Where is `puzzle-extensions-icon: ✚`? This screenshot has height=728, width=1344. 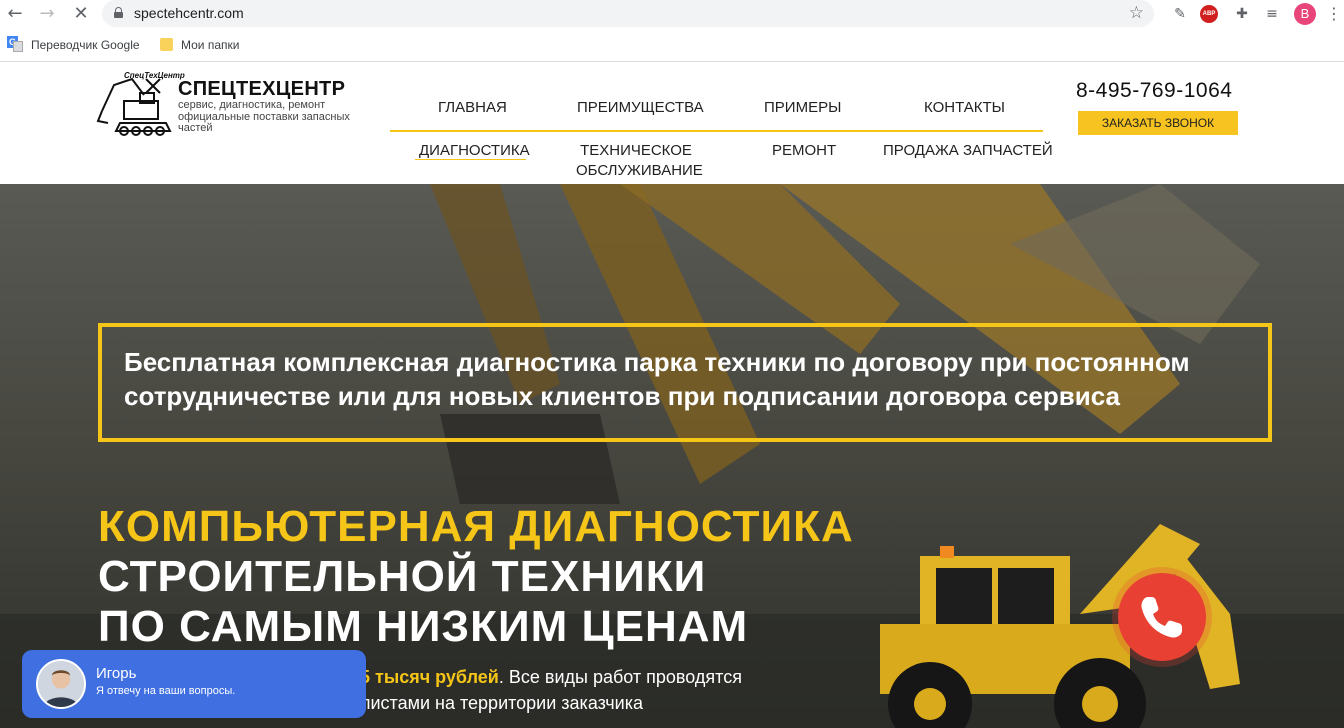 puzzle-extensions-icon: ✚ is located at coordinates (1242, 14).